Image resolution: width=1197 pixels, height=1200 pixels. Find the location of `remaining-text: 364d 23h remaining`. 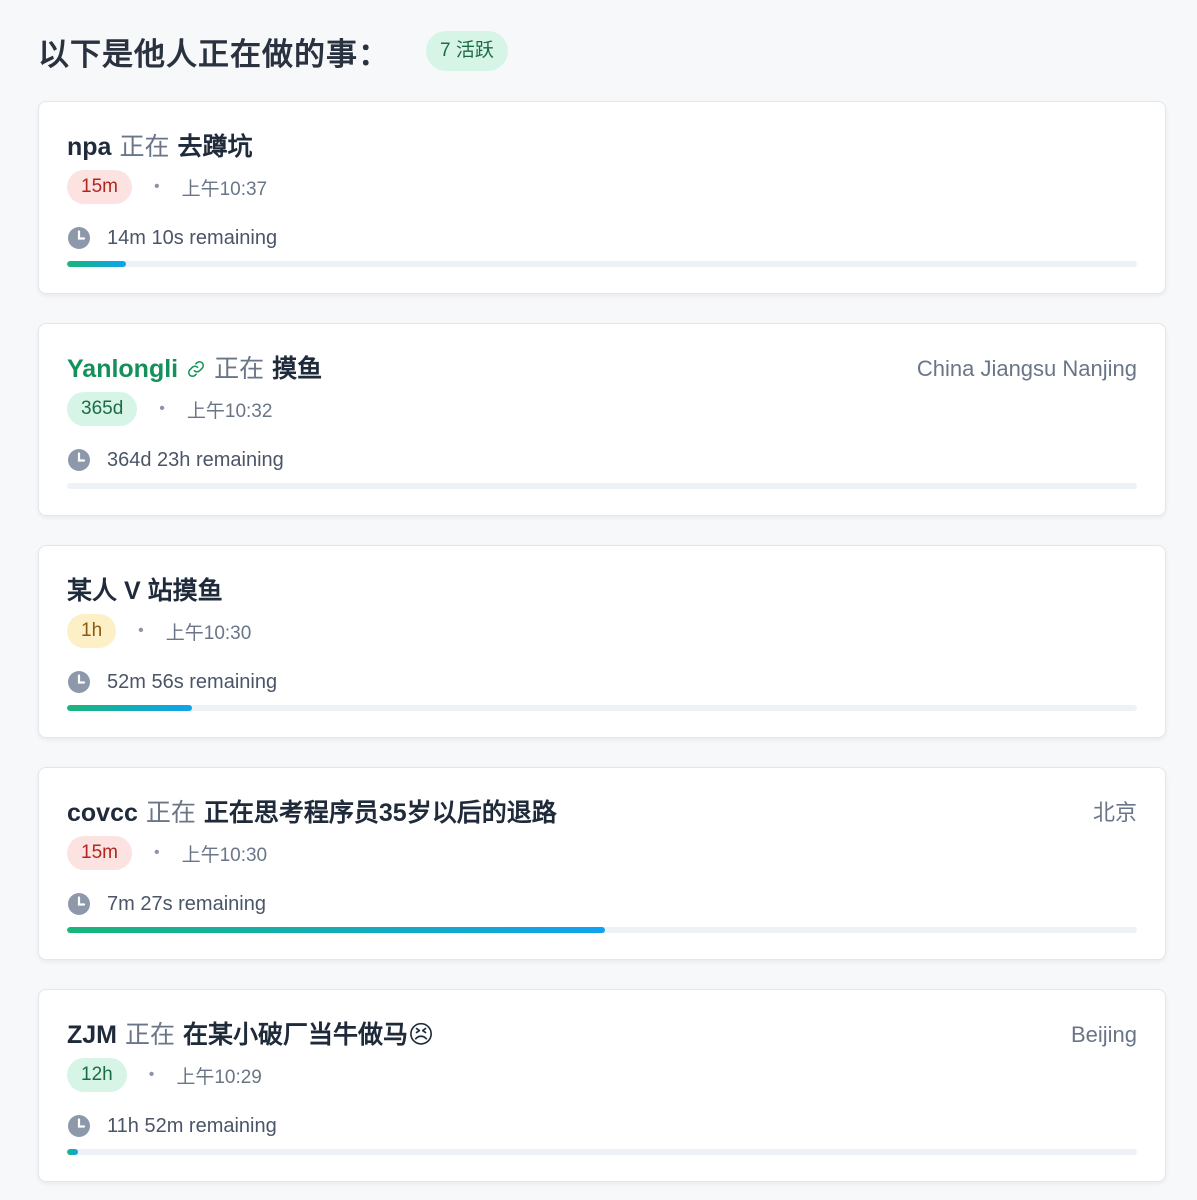

remaining-text: 364d 23h remaining is located at coordinates (195, 459).